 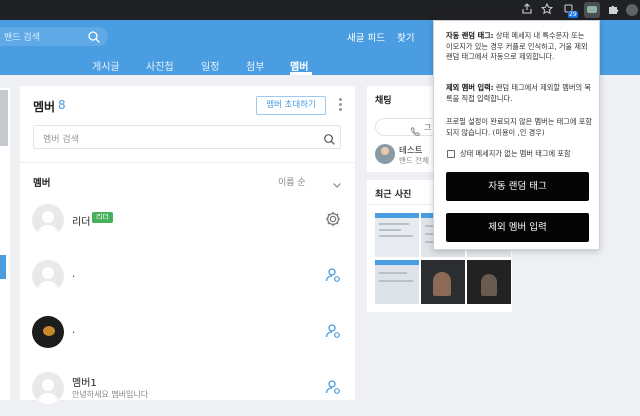 What do you see at coordinates (333, 219) in the screenshot?
I see `settings-gear-icon` at bounding box center [333, 219].